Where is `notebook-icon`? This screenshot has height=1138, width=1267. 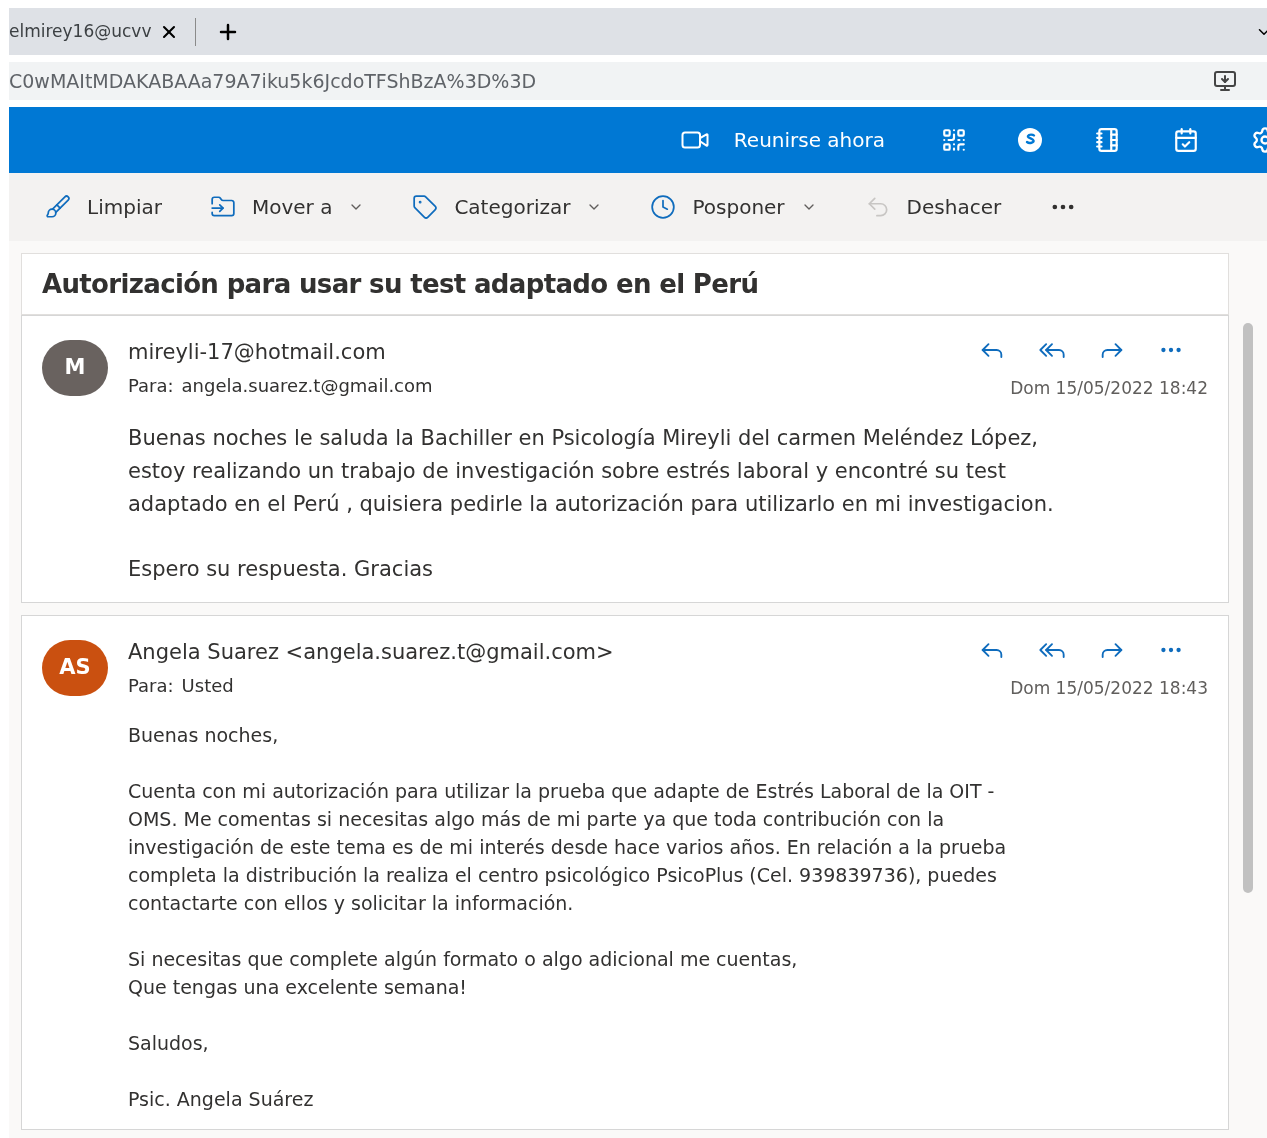 notebook-icon is located at coordinates (1108, 140).